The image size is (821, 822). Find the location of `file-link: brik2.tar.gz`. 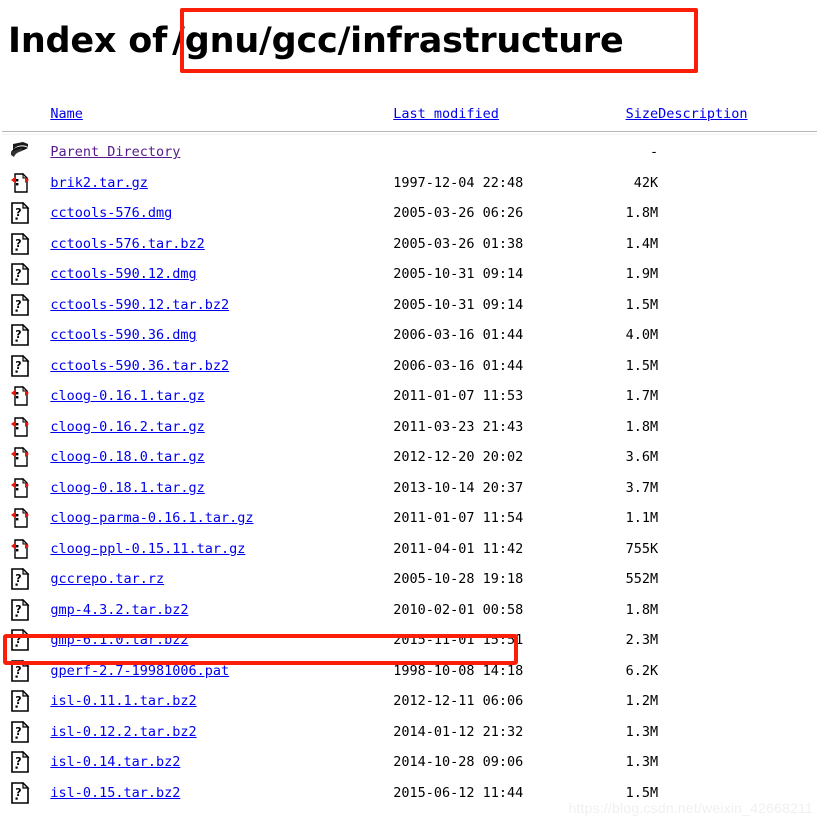

file-link: brik2.tar.gz is located at coordinates (99, 183).